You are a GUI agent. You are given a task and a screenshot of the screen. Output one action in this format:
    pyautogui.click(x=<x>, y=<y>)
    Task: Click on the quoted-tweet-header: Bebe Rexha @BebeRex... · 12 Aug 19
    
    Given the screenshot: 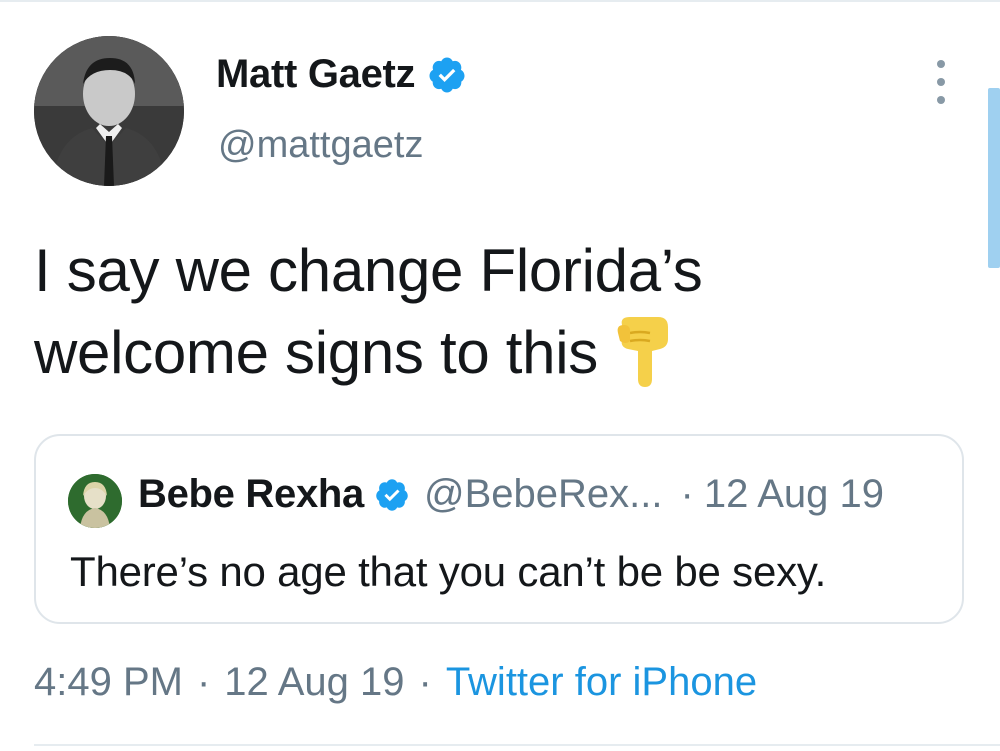 What is the action you would take?
    pyautogui.click(x=511, y=494)
    